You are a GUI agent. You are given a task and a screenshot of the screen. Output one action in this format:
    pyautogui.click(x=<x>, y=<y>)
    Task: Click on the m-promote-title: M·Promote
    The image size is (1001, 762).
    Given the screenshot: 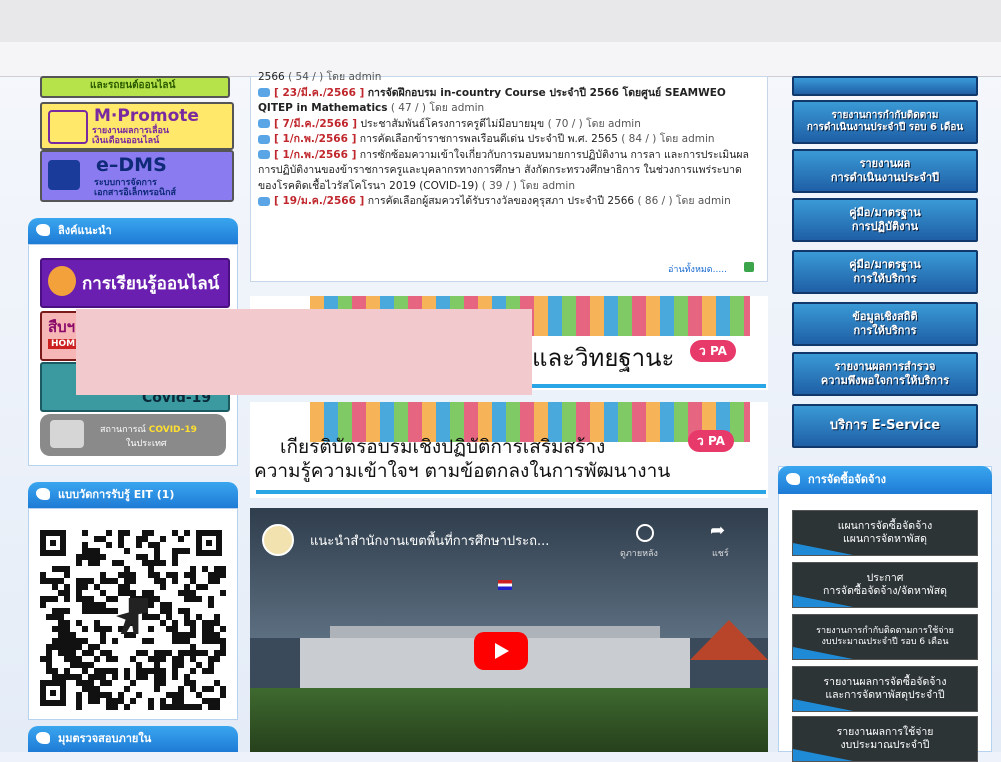 What is the action you would take?
    pyautogui.click(x=146, y=116)
    